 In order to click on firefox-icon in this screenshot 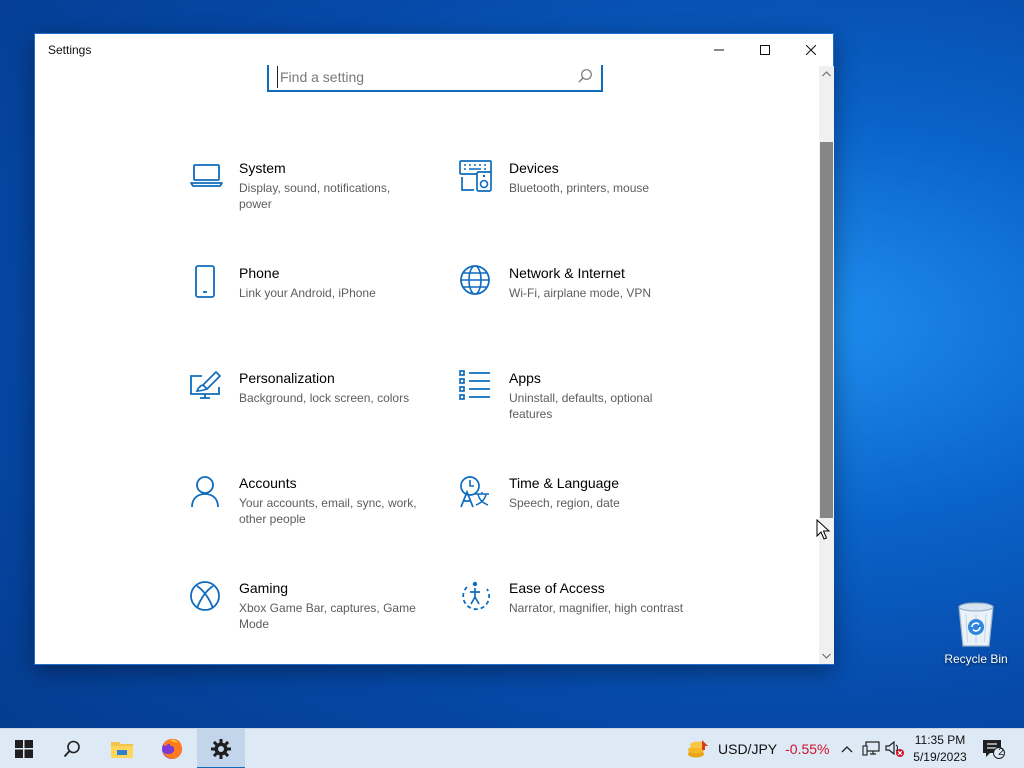, I will do `click(172, 748)`.